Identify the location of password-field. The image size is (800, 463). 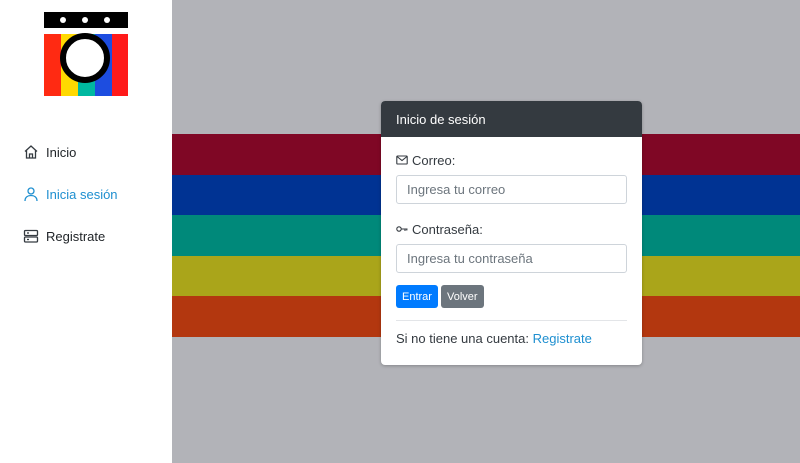
(511, 258).